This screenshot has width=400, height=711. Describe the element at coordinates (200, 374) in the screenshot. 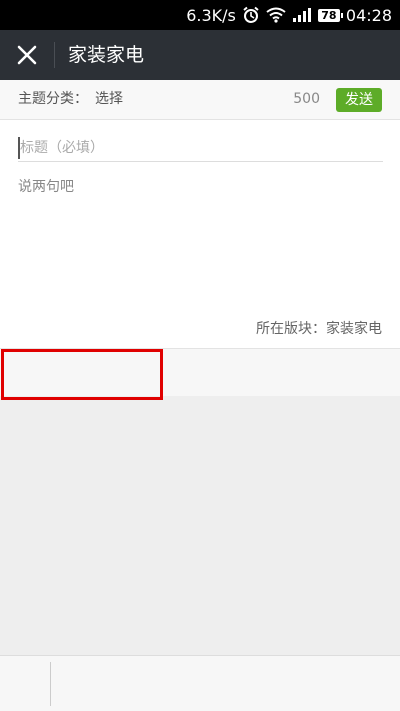

I see `attachment-toolbar` at that location.